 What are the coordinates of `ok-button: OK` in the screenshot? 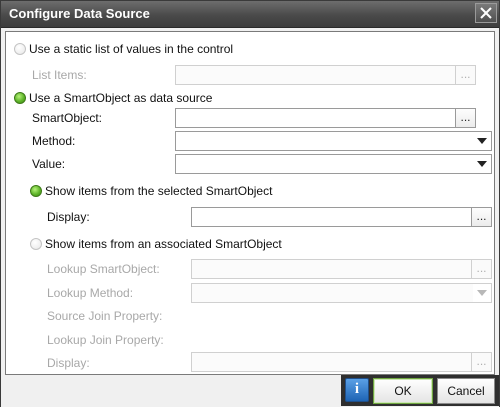 It's located at (403, 391).